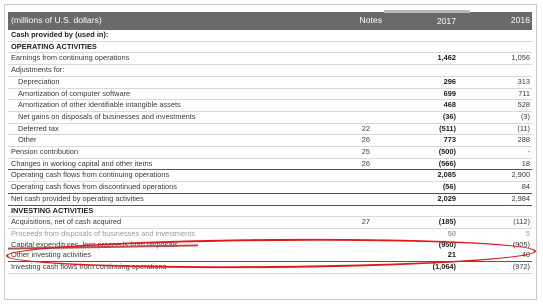 This screenshot has width=543, height=307. What do you see at coordinates (528, 152) in the screenshot?
I see `row-value-2016: -` at bounding box center [528, 152].